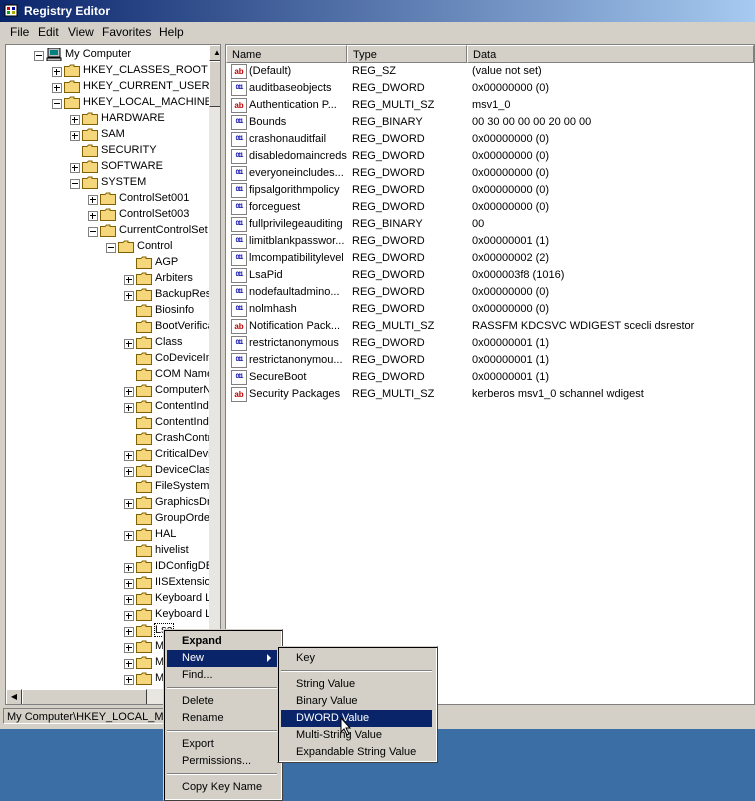 This screenshot has width=755, height=801. I want to click on tree-vertical-scrollbar: ▲, so click(214, 367).